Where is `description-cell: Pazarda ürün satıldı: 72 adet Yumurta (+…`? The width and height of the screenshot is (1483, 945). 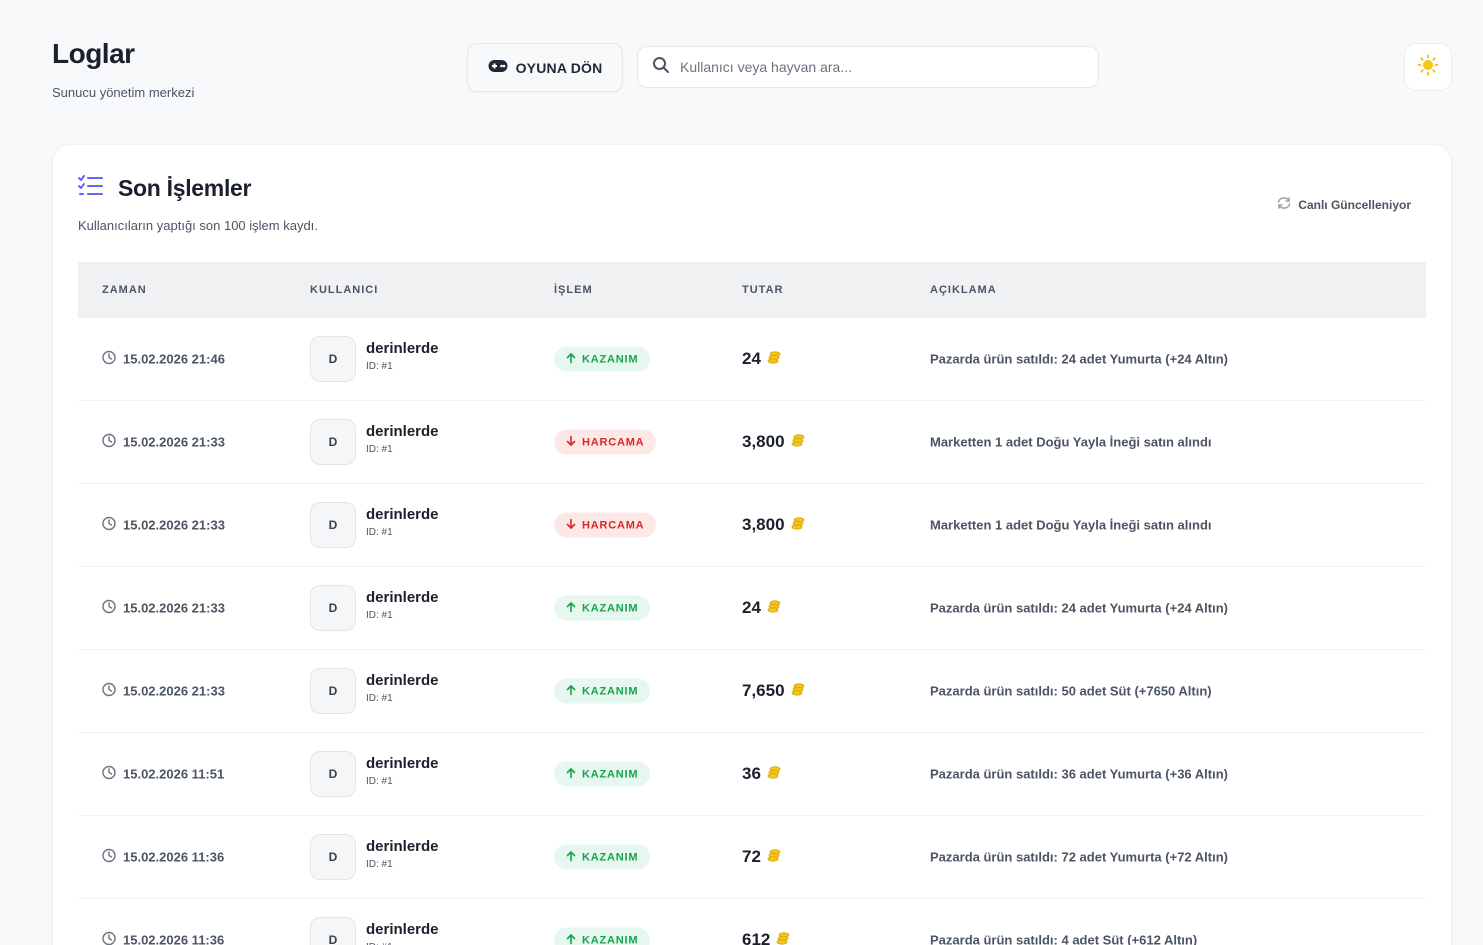 description-cell: Pazarda ürün satıldı: 72 adet Yumurta (+… is located at coordinates (1079, 857).